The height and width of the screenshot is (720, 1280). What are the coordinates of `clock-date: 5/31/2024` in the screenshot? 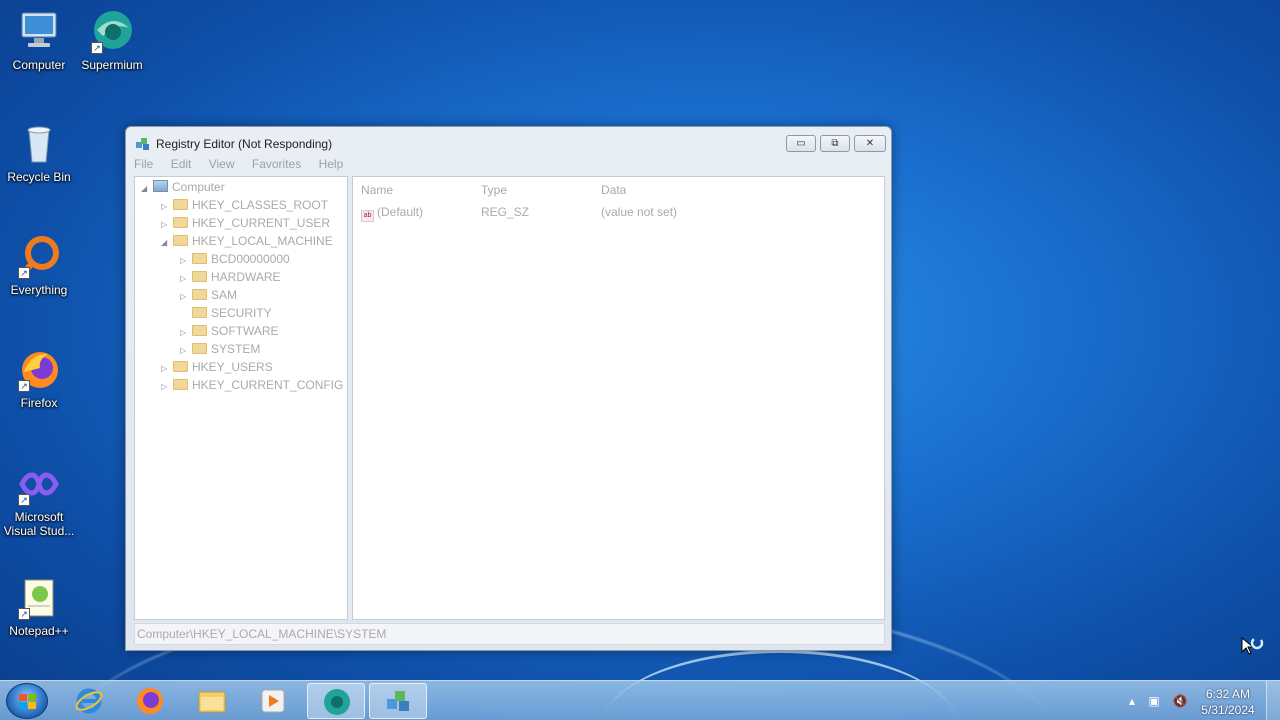 It's located at (1228, 710).